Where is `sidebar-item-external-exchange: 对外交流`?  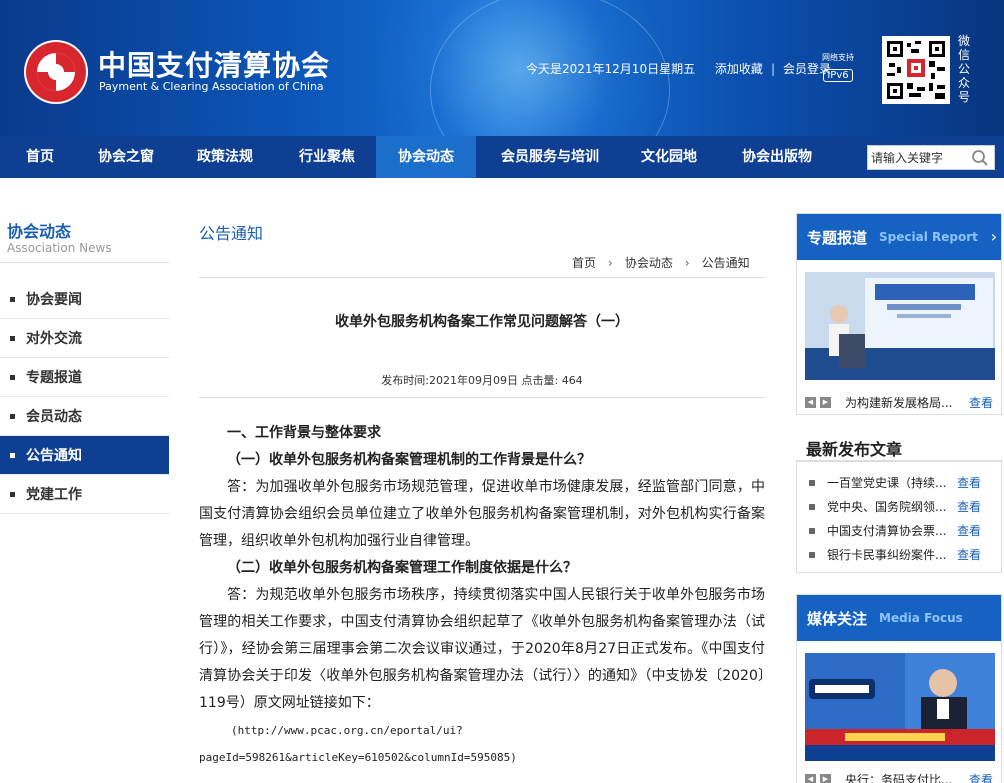
sidebar-item-external-exchange: 对外交流 is located at coordinates (84, 338).